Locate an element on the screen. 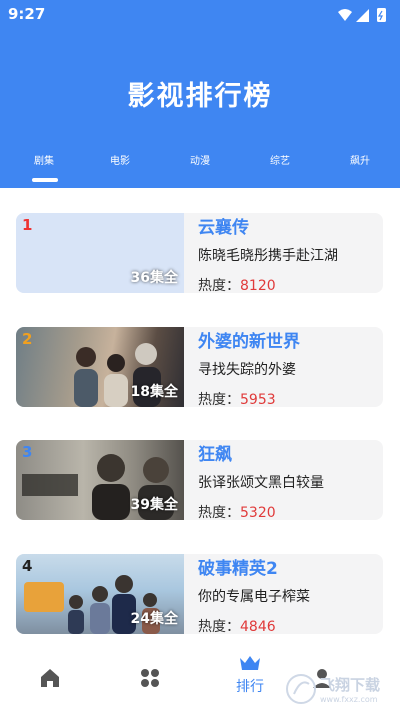 The image size is (400, 710). heat-value: 5953 is located at coordinates (258, 399).